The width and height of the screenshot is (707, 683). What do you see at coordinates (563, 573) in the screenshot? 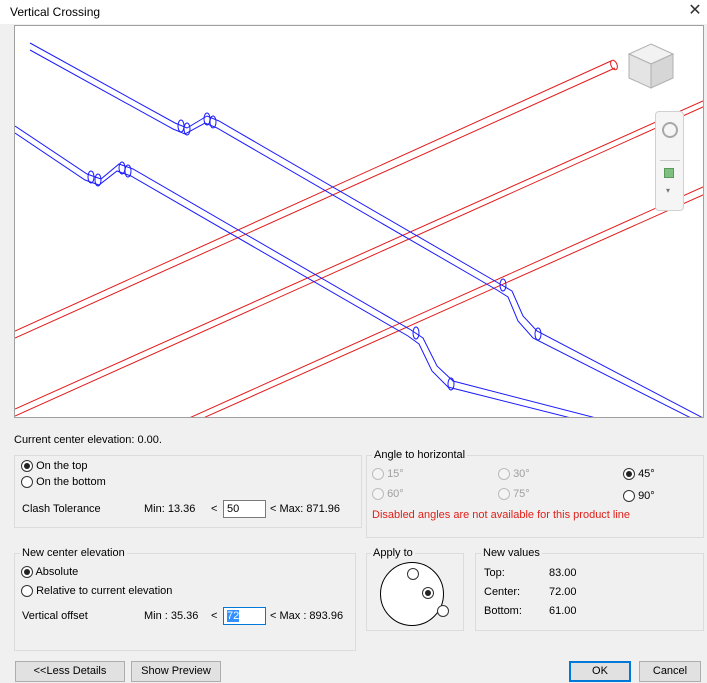
I see `new-top-value: 83.00` at bounding box center [563, 573].